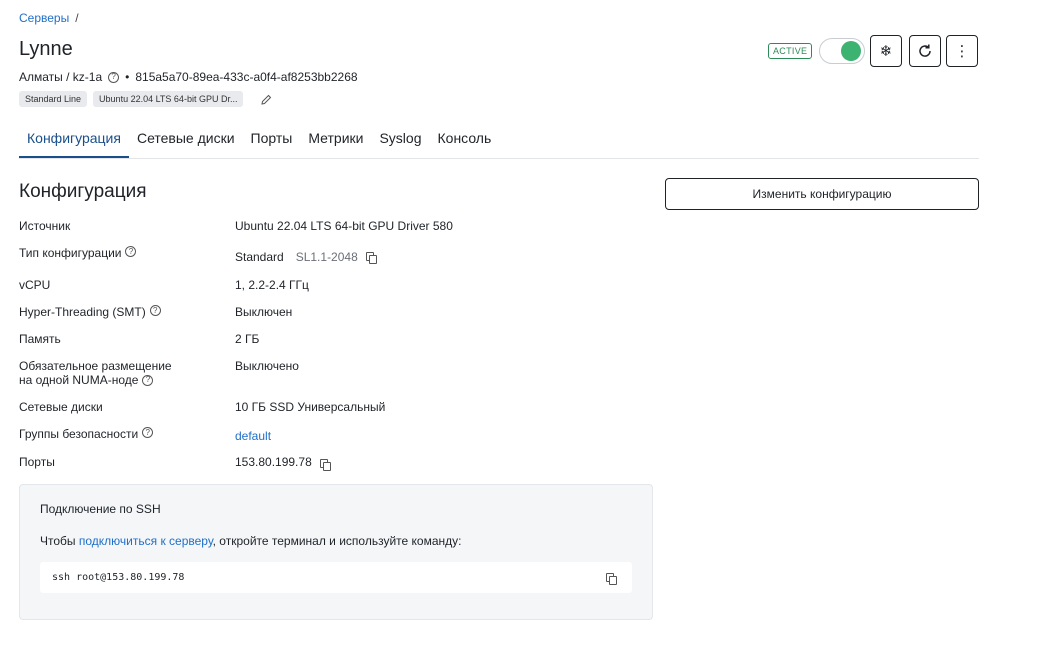 The width and height of the screenshot is (1062, 649). I want to click on config-value: 1, 2.2-2.4 ГГц, so click(272, 285).